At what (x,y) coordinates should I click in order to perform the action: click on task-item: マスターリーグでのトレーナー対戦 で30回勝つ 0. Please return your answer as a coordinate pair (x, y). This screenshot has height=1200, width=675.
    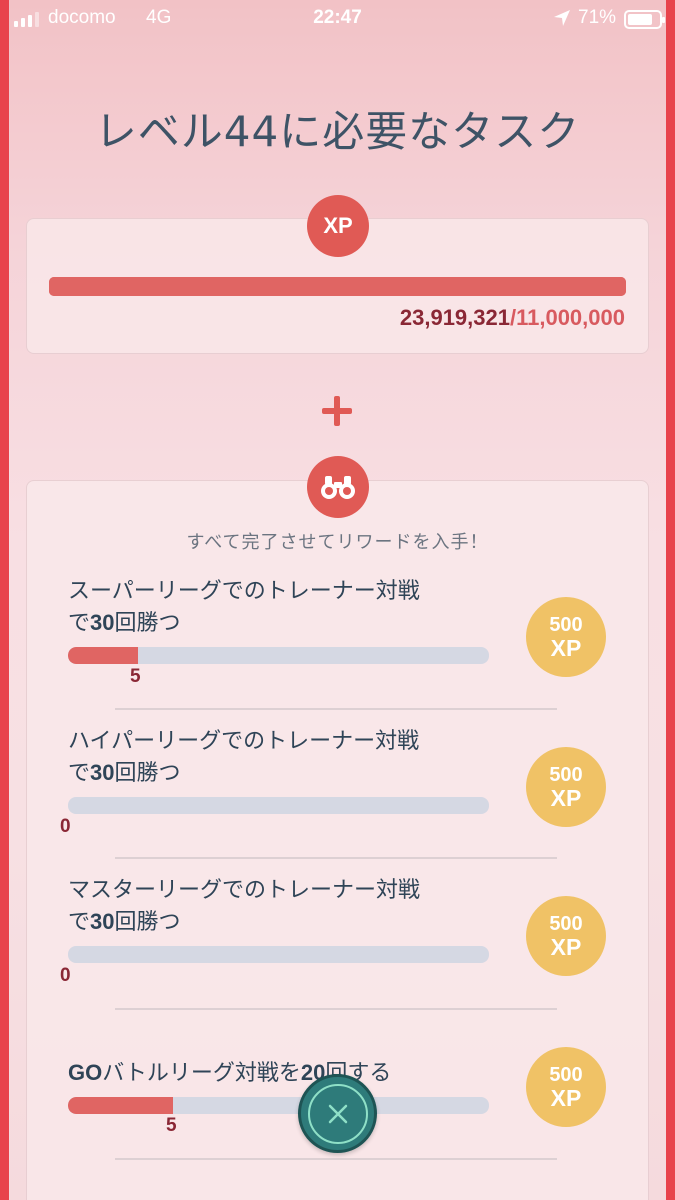
    Looking at the image, I should click on (324, 930).